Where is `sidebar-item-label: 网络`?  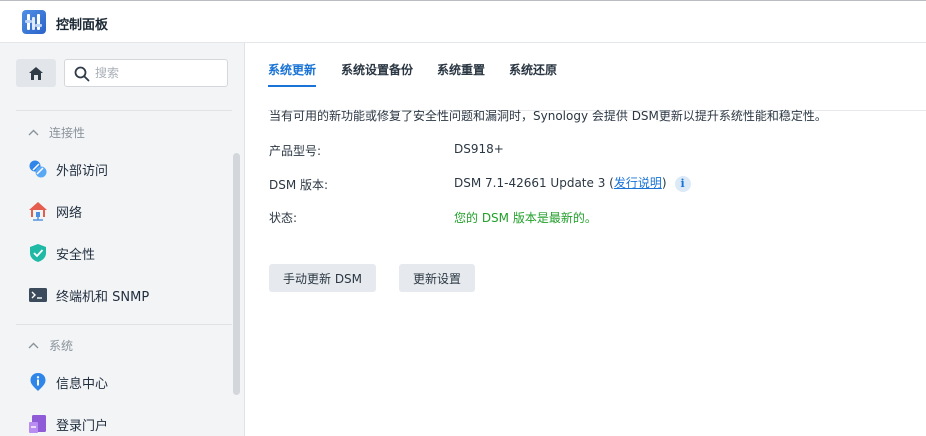
sidebar-item-label: 网络 is located at coordinates (69, 213).